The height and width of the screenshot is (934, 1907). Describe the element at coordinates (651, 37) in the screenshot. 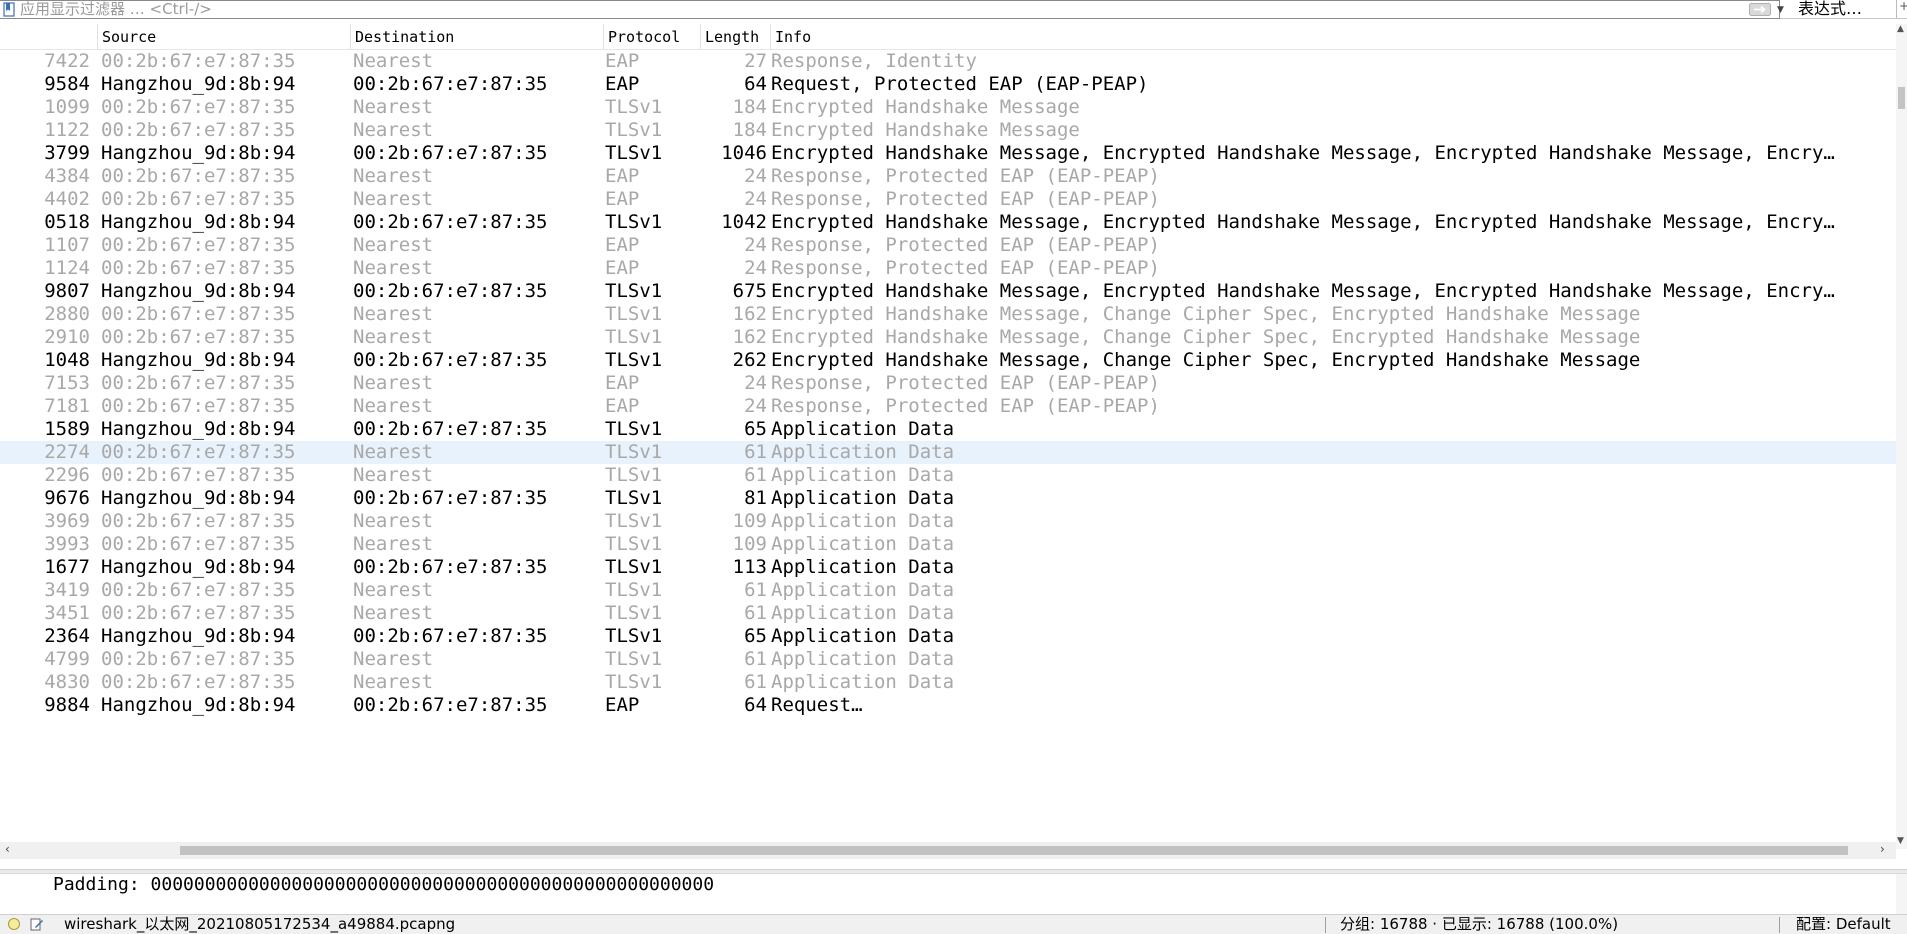

I see `column-header-protocol: Protocol` at that location.